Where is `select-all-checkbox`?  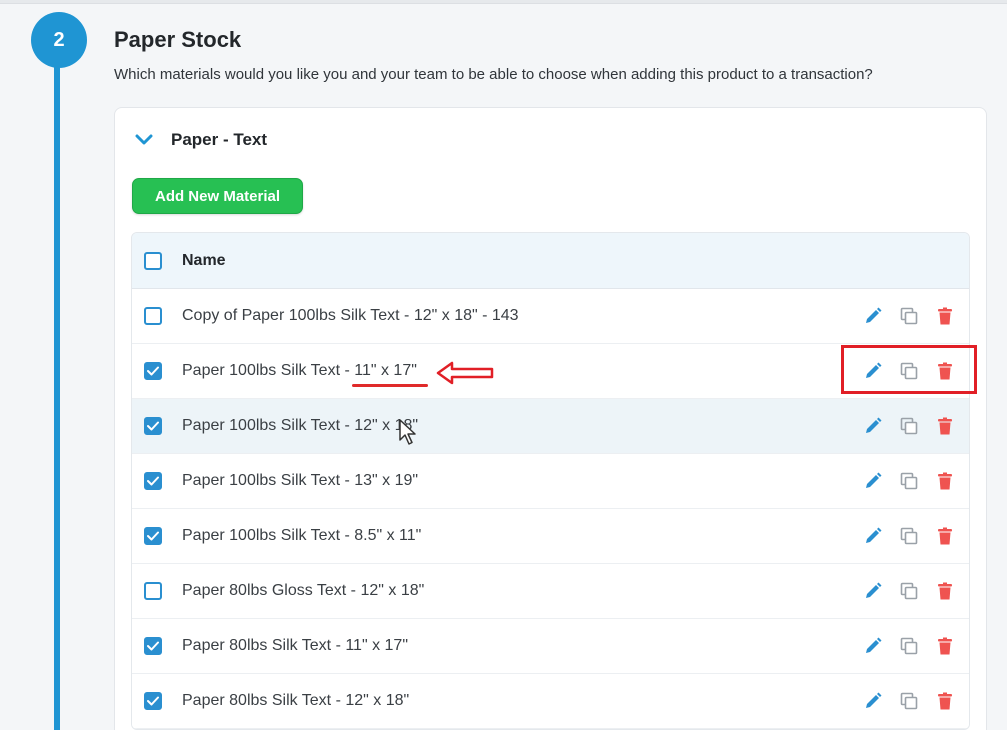 select-all-checkbox is located at coordinates (153, 260).